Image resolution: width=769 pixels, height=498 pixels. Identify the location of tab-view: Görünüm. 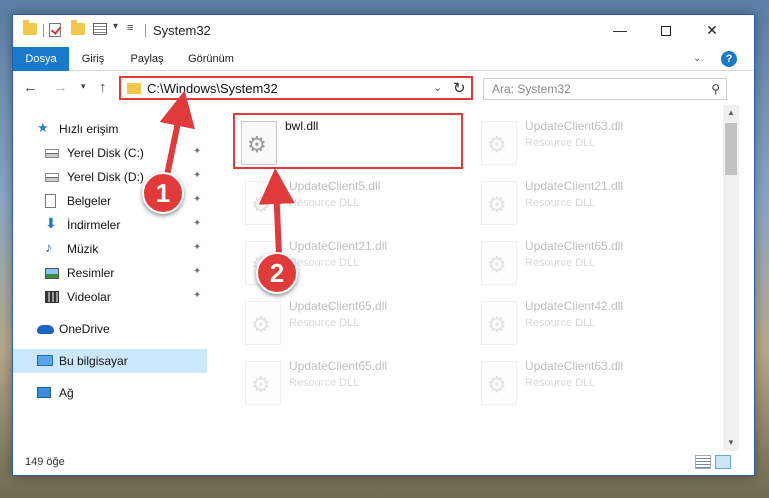
(211, 59).